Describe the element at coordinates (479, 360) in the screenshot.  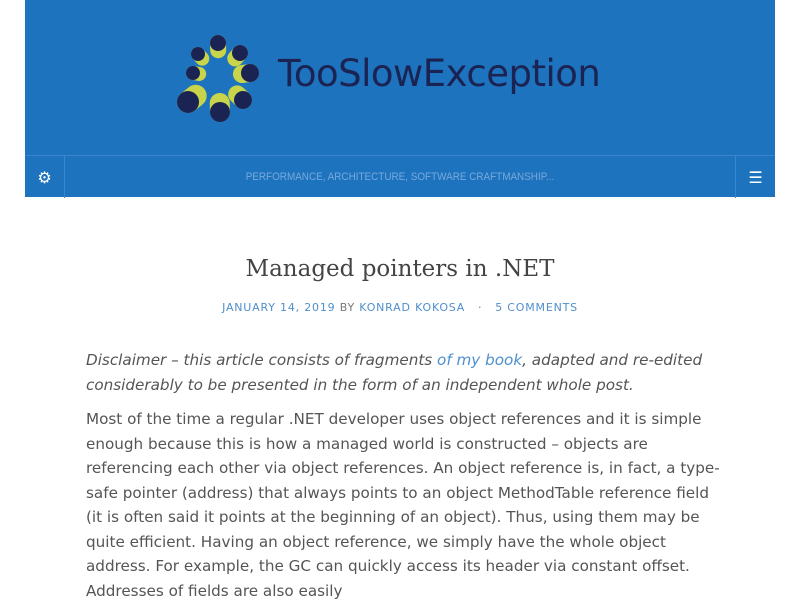
I see `book-link: of my book` at that location.